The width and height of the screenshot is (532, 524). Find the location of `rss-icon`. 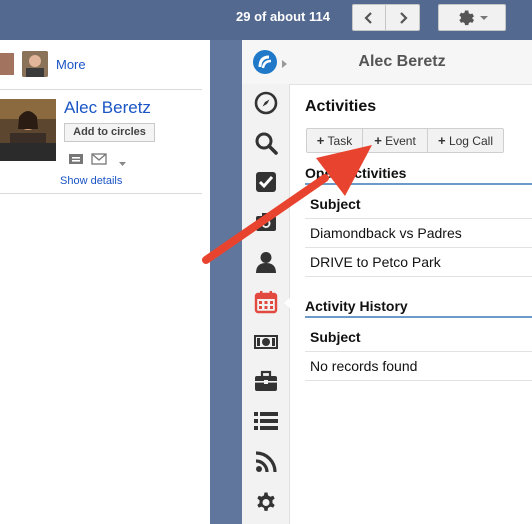

rss-icon is located at coordinates (266, 462).